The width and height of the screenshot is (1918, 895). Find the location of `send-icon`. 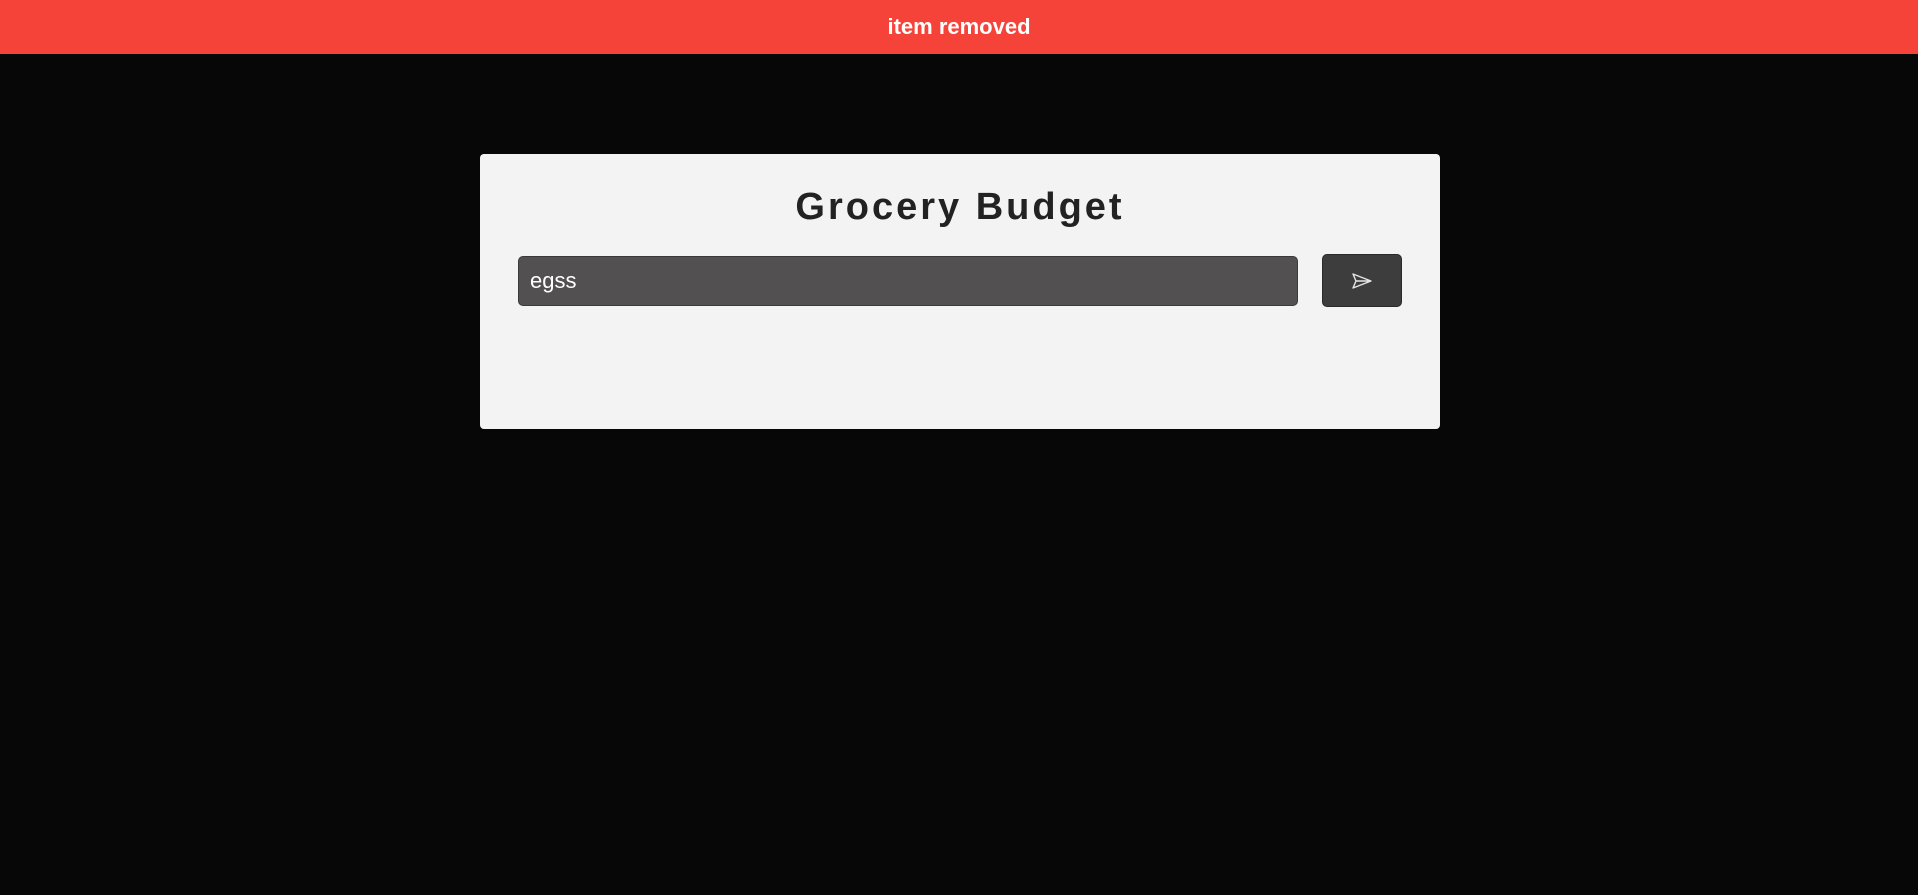

send-icon is located at coordinates (1362, 281).